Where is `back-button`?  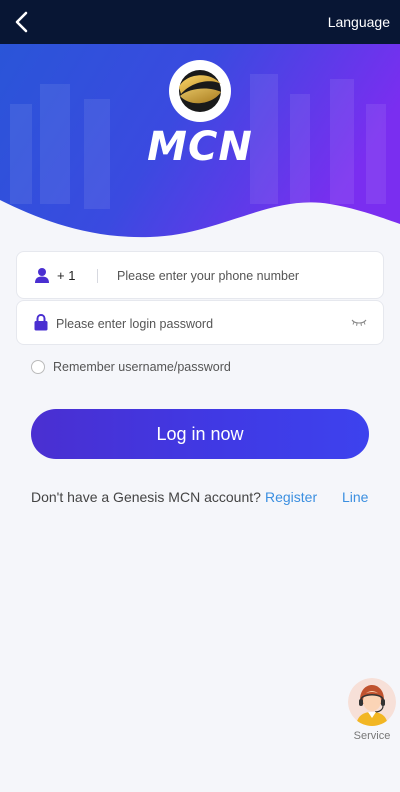 back-button is located at coordinates (23, 22).